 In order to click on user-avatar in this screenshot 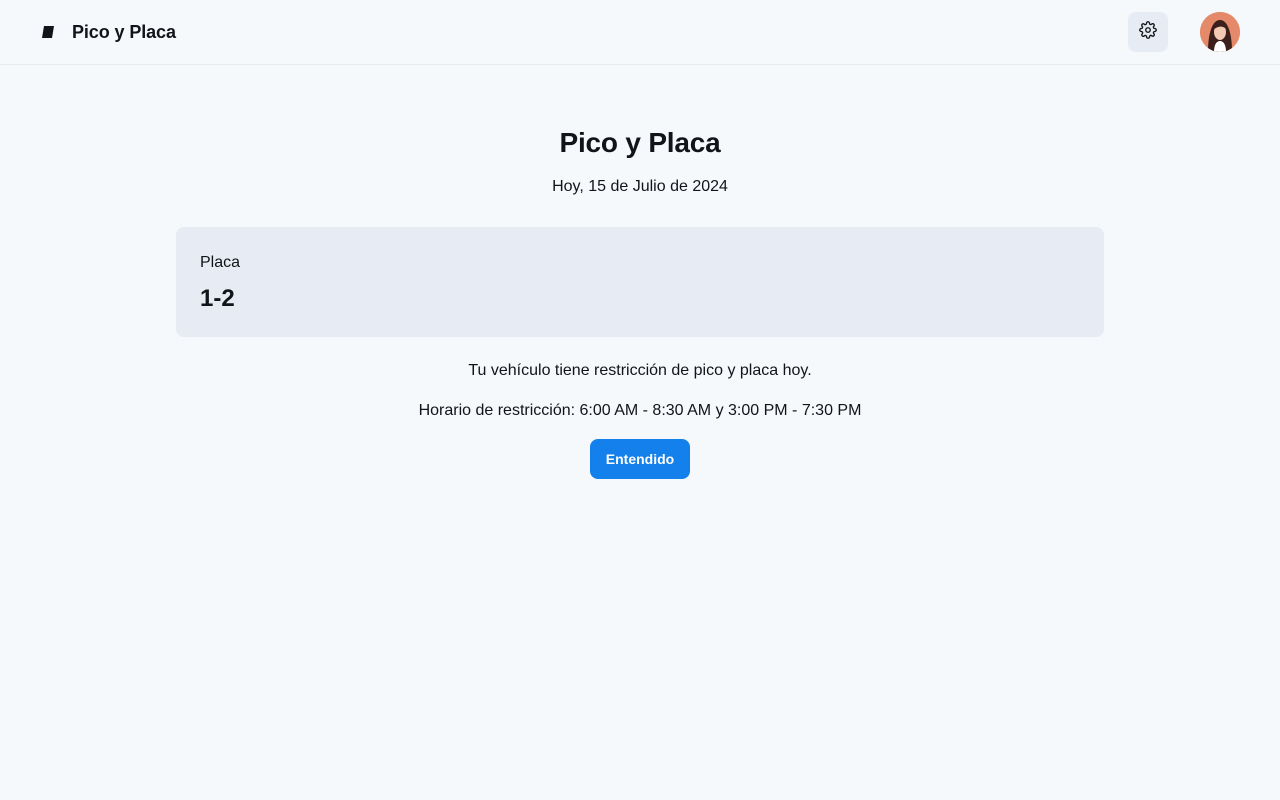, I will do `click(1220, 32)`.